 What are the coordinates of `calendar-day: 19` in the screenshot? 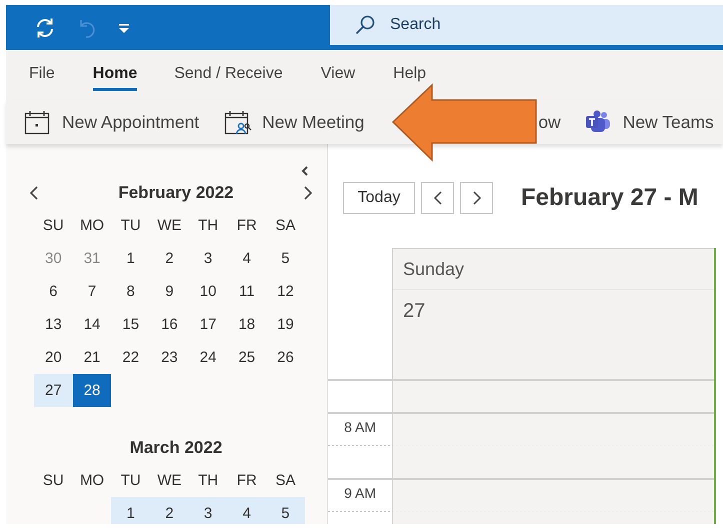 It's located at (285, 324).